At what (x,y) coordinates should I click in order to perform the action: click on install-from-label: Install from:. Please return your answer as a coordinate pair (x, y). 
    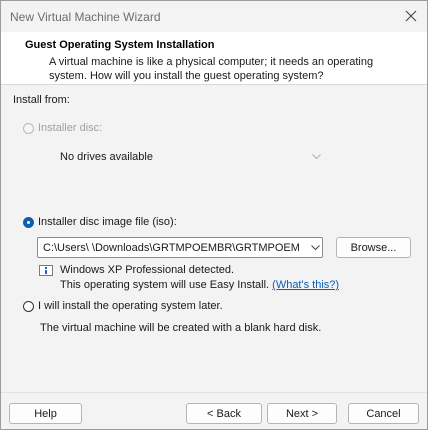
    Looking at the image, I should click on (41, 100).